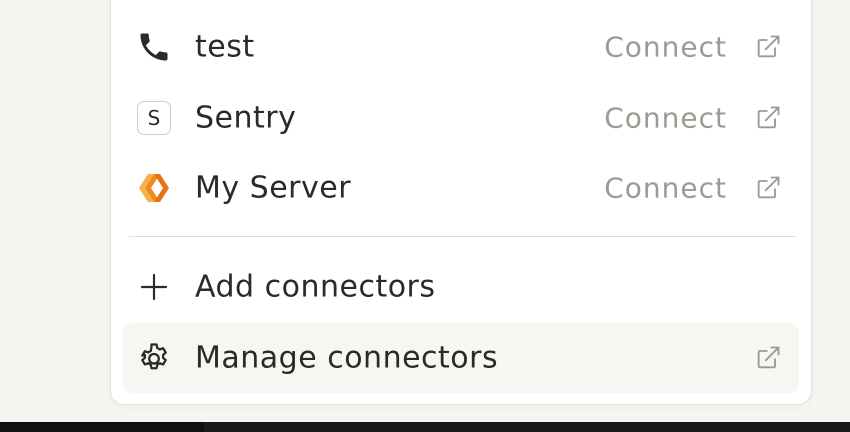 The height and width of the screenshot is (432, 850). I want to click on manage-connectors-button: Manage connectors, so click(461, 358).